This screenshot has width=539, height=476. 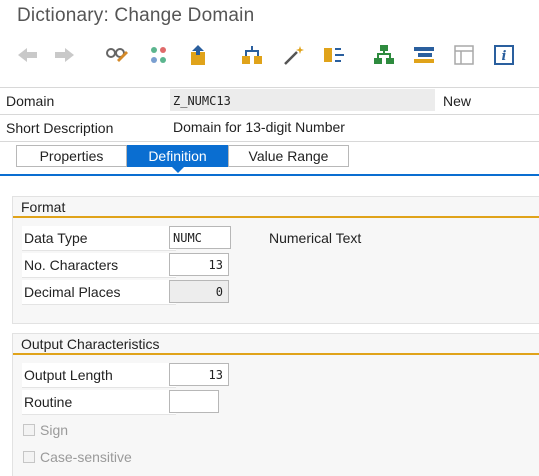 I want to click on no-characters-label: No. Characters, so click(x=99, y=265).